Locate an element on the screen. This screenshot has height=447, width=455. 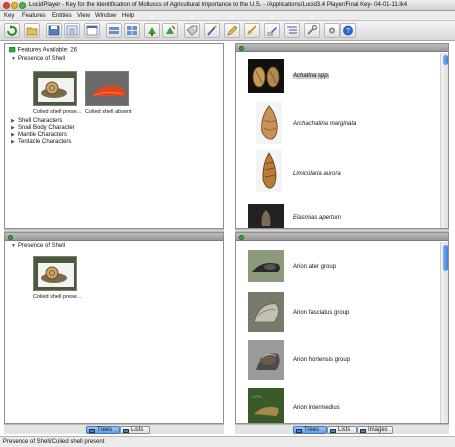
tree-item-label: Mantle Characters is located at coordinates (43, 135).